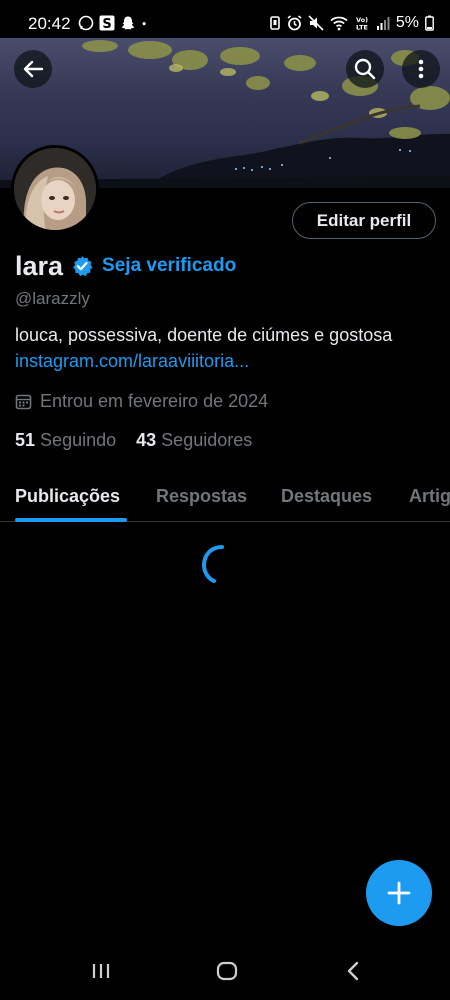 Image resolution: width=450 pixels, height=1000 pixels. Describe the element at coordinates (383, 23) in the screenshot. I see `signal-icon` at that location.